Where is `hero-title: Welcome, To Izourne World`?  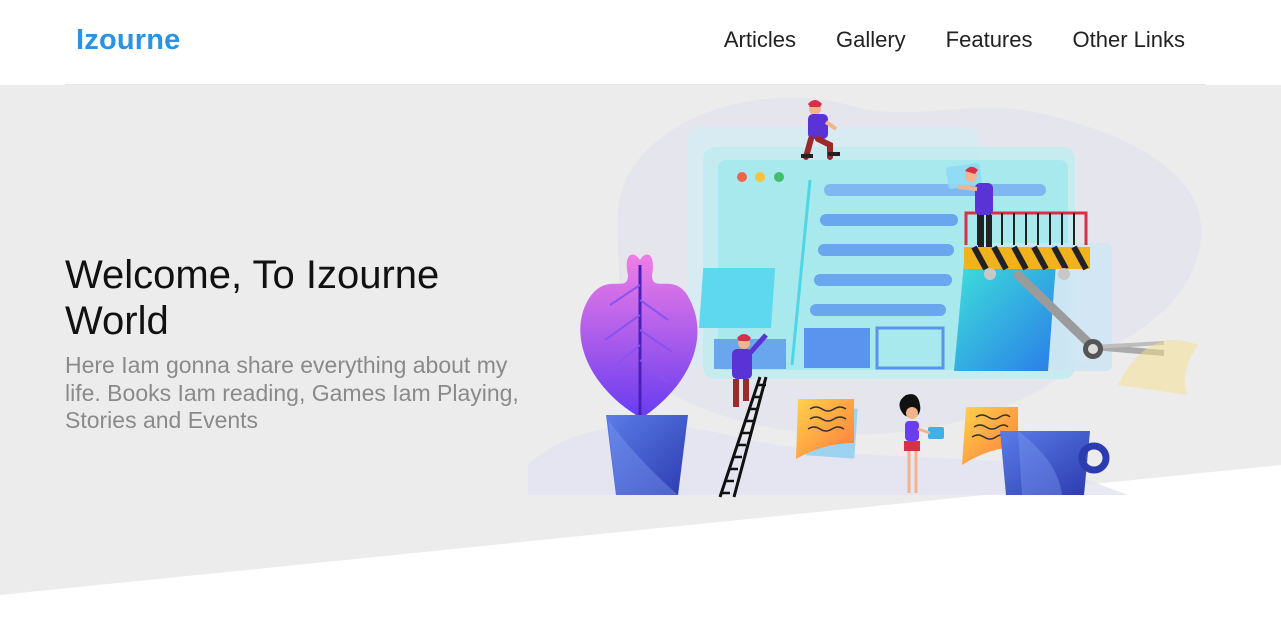
hero-title: Welcome, To Izourne World is located at coordinates (252, 298).